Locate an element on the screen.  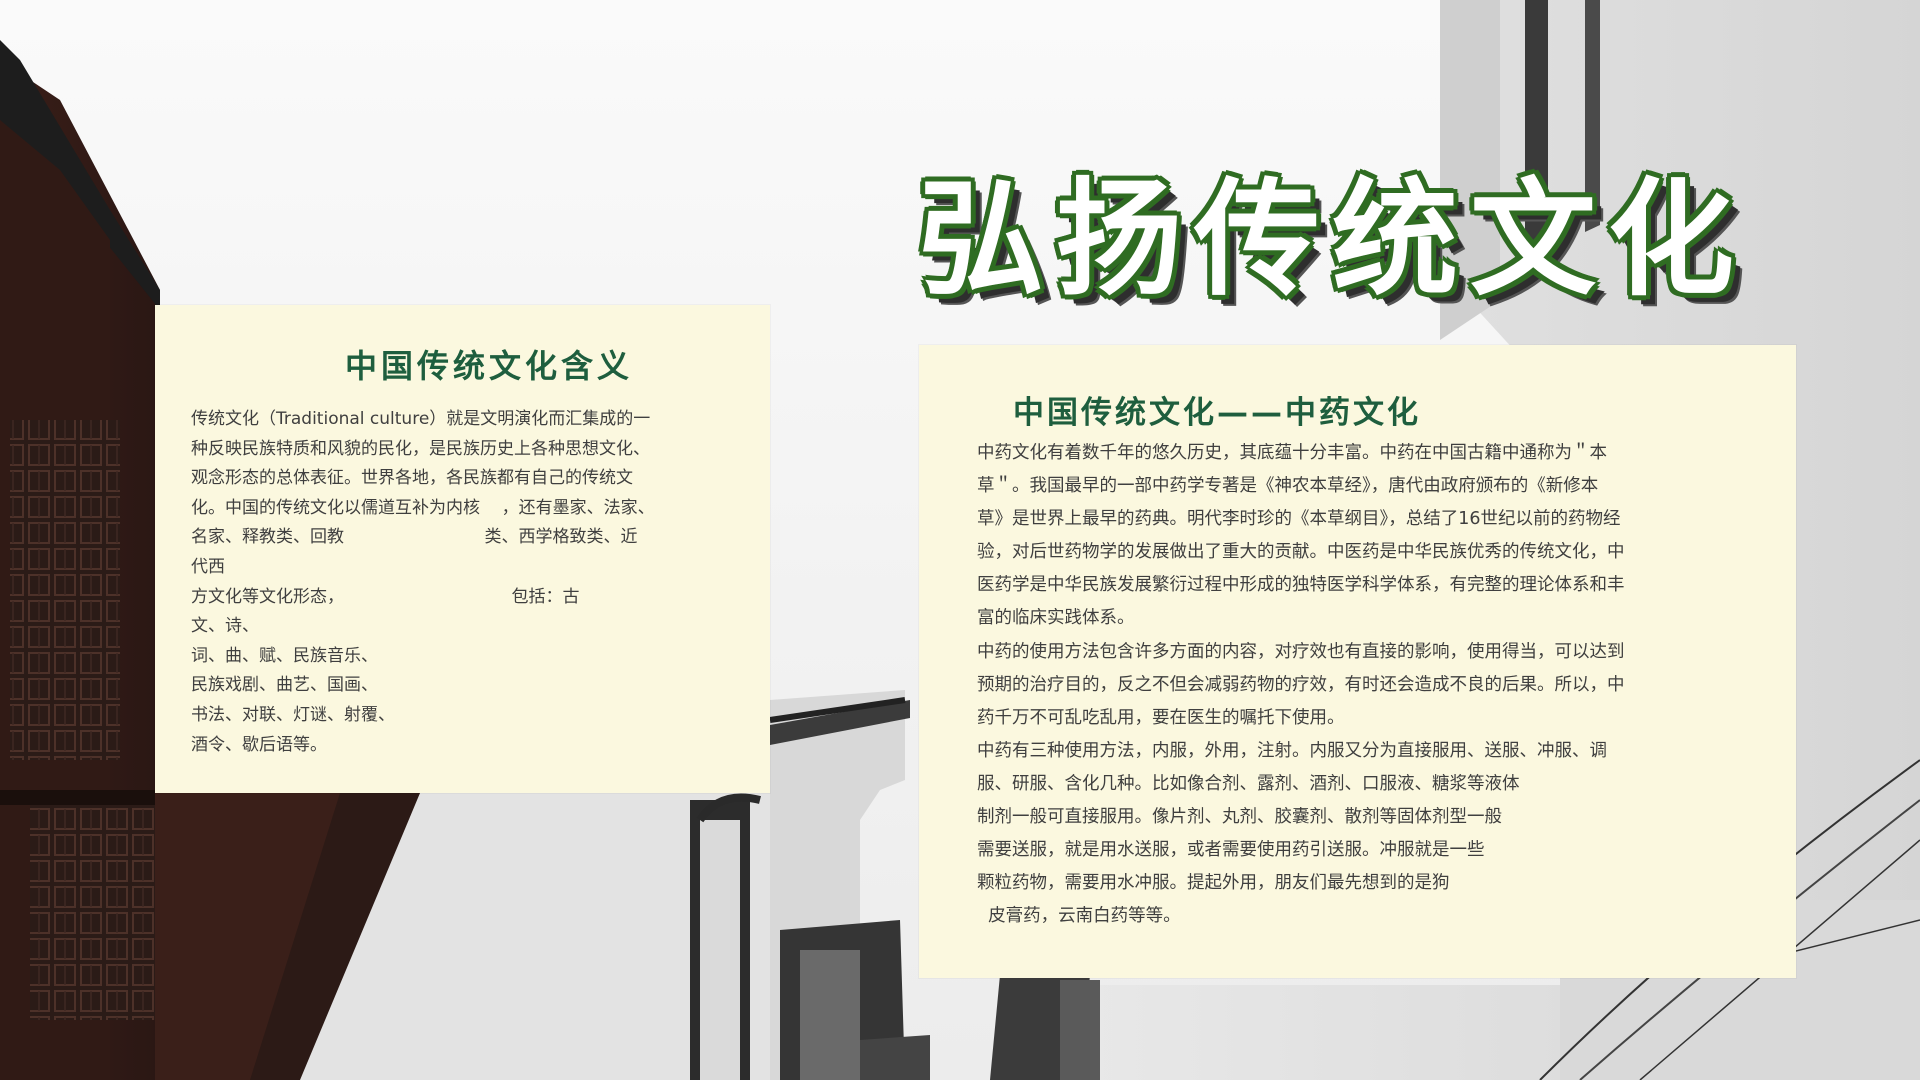
body-line: 中药文化有着数千年的悠久历史，其底蕴十分丰富。中药在中国古籍中通称为＂本 is located at coordinates (1292, 453).